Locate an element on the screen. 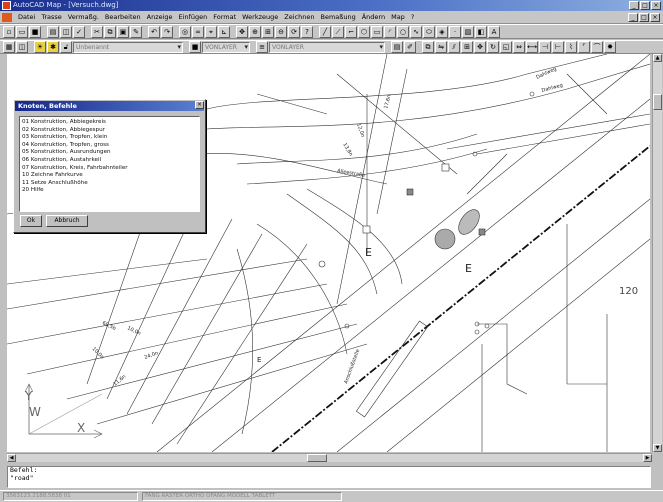 The width and height of the screenshot is (663, 502). launch-browser-icon: ◎ is located at coordinates (185, 31).